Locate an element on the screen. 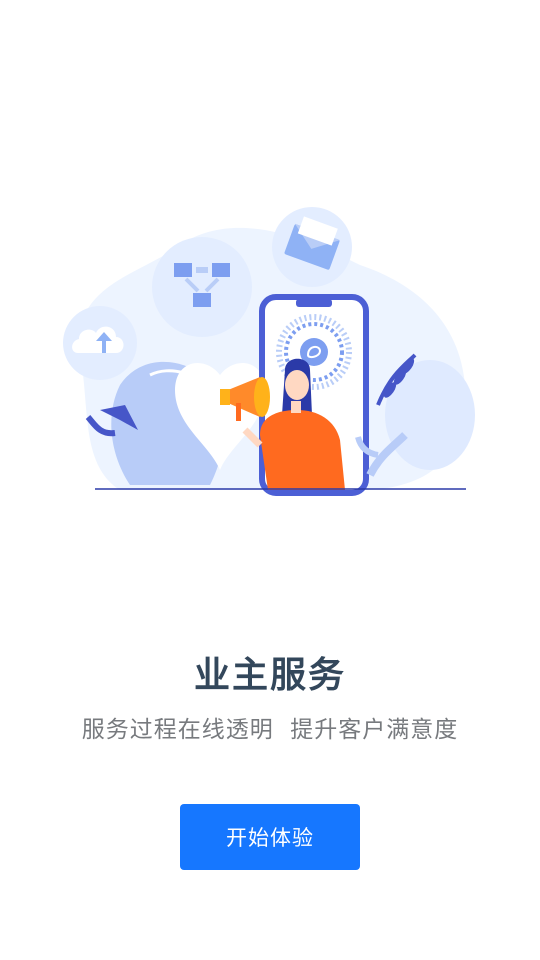  page-subtitle: 服务过程在线透明 提升客户满意度 is located at coordinates (270, 730).